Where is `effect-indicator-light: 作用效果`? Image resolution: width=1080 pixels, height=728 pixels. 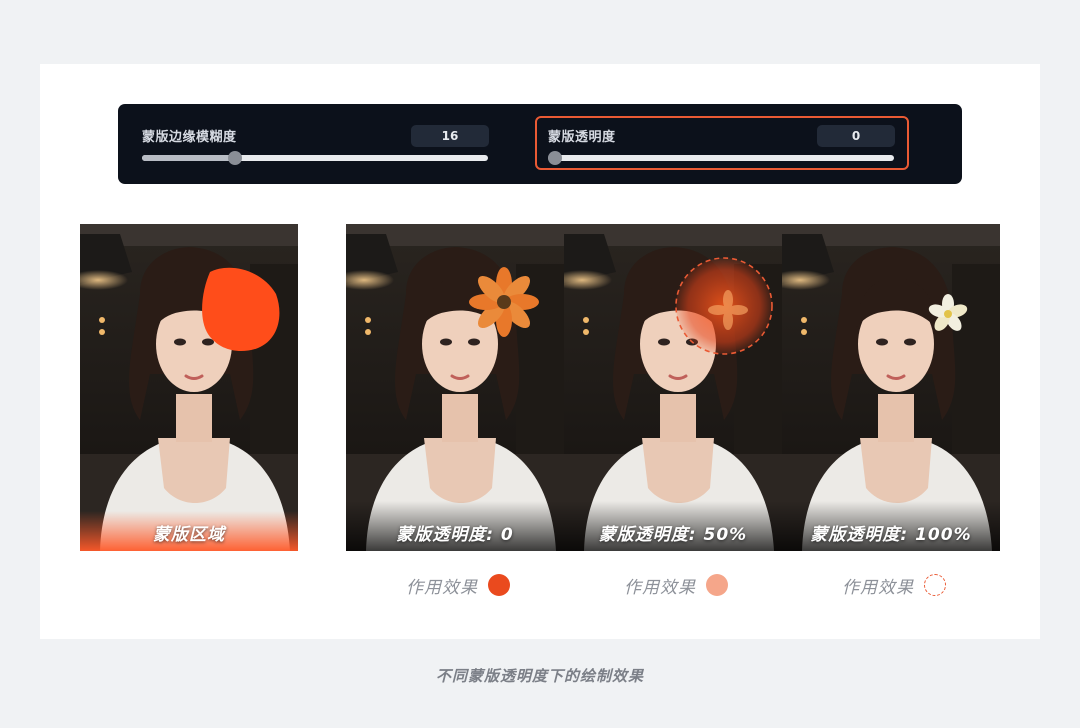 effect-indicator-light: 作用效果 is located at coordinates (676, 585).